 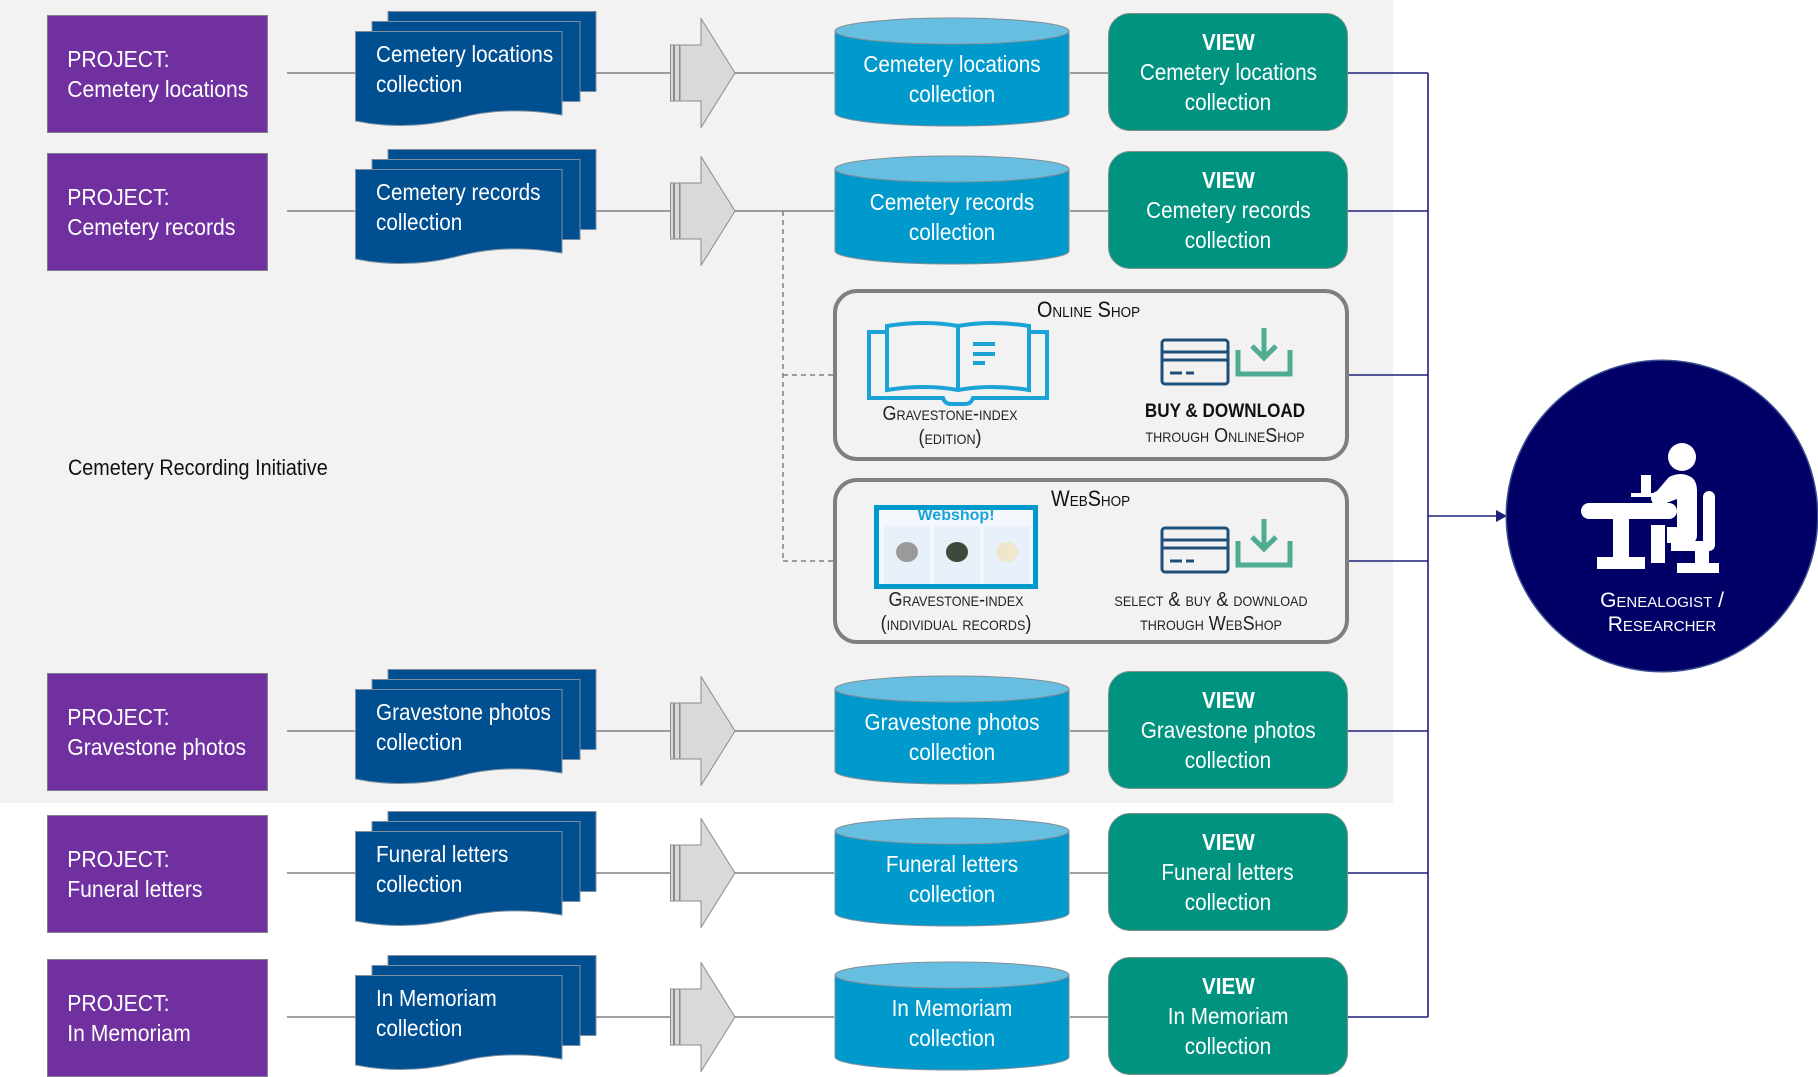 What do you see at coordinates (1225, 436) in the screenshot?
I see `through-onlineshop-label: through OnlineShop` at bounding box center [1225, 436].